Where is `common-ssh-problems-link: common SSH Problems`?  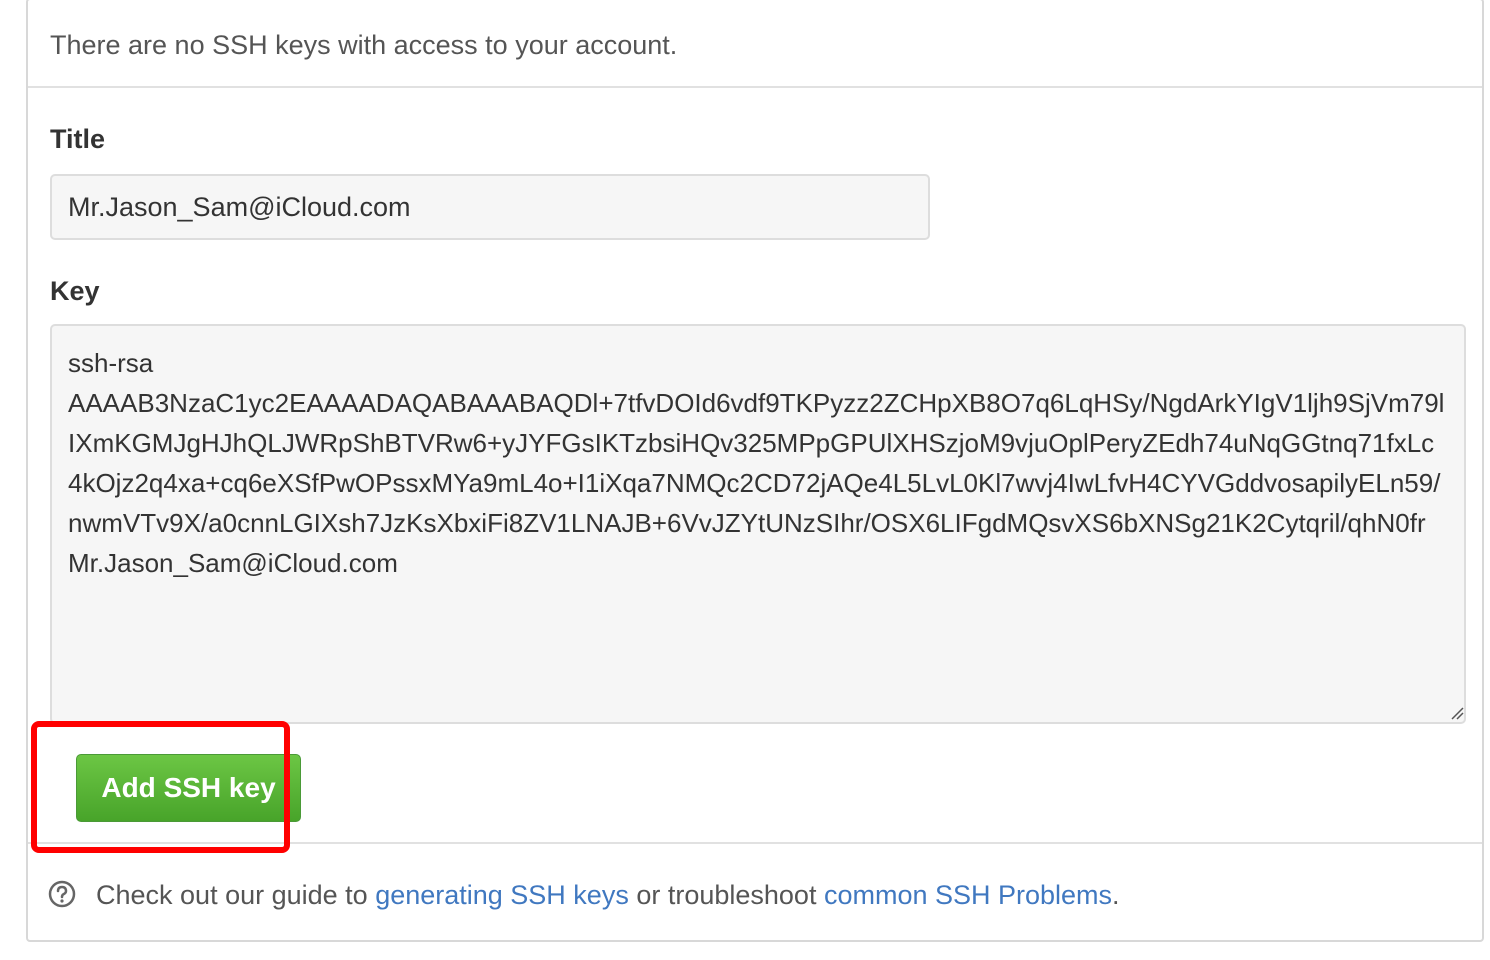 common-ssh-problems-link: common SSH Problems is located at coordinates (968, 895).